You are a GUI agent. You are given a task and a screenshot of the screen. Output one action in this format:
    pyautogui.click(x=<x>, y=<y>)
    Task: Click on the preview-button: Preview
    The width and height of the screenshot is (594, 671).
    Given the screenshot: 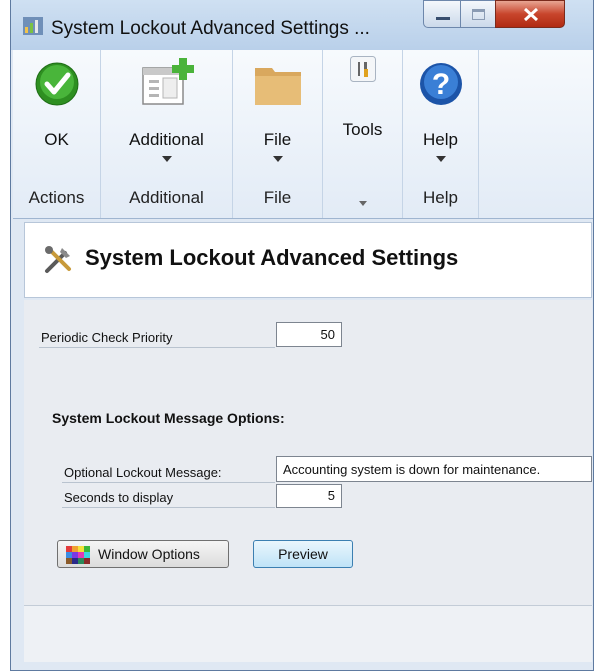 What is the action you would take?
    pyautogui.click(x=303, y=554)
    